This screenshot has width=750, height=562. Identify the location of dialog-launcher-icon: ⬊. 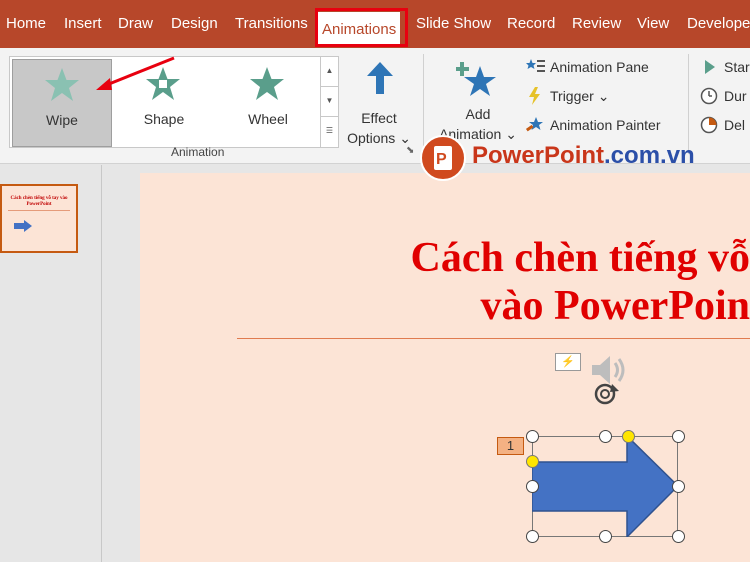
(410, 150).